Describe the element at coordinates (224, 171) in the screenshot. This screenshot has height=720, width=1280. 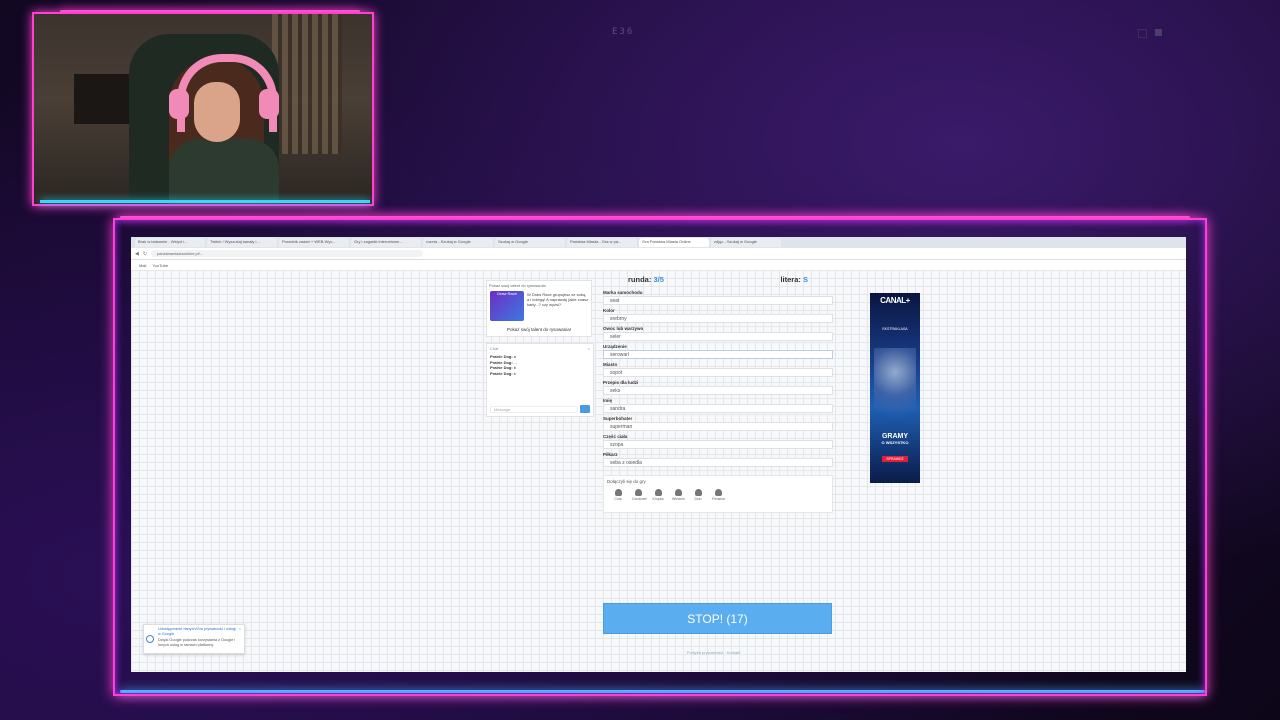
I see `webcam-streamer-body` at that location.